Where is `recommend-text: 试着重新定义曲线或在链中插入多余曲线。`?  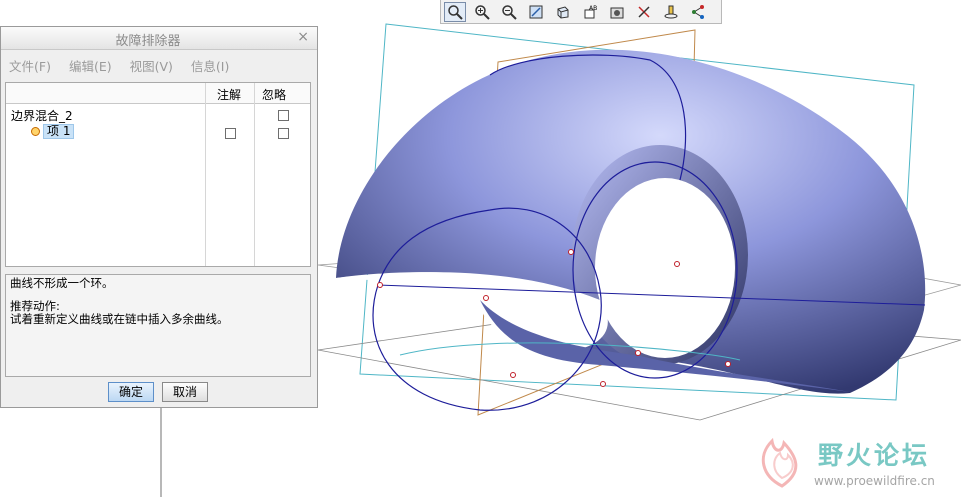 recommend-text: 试着重新定义曲线或在链中插入多余曲线。 is located at coordinates (119, 319).